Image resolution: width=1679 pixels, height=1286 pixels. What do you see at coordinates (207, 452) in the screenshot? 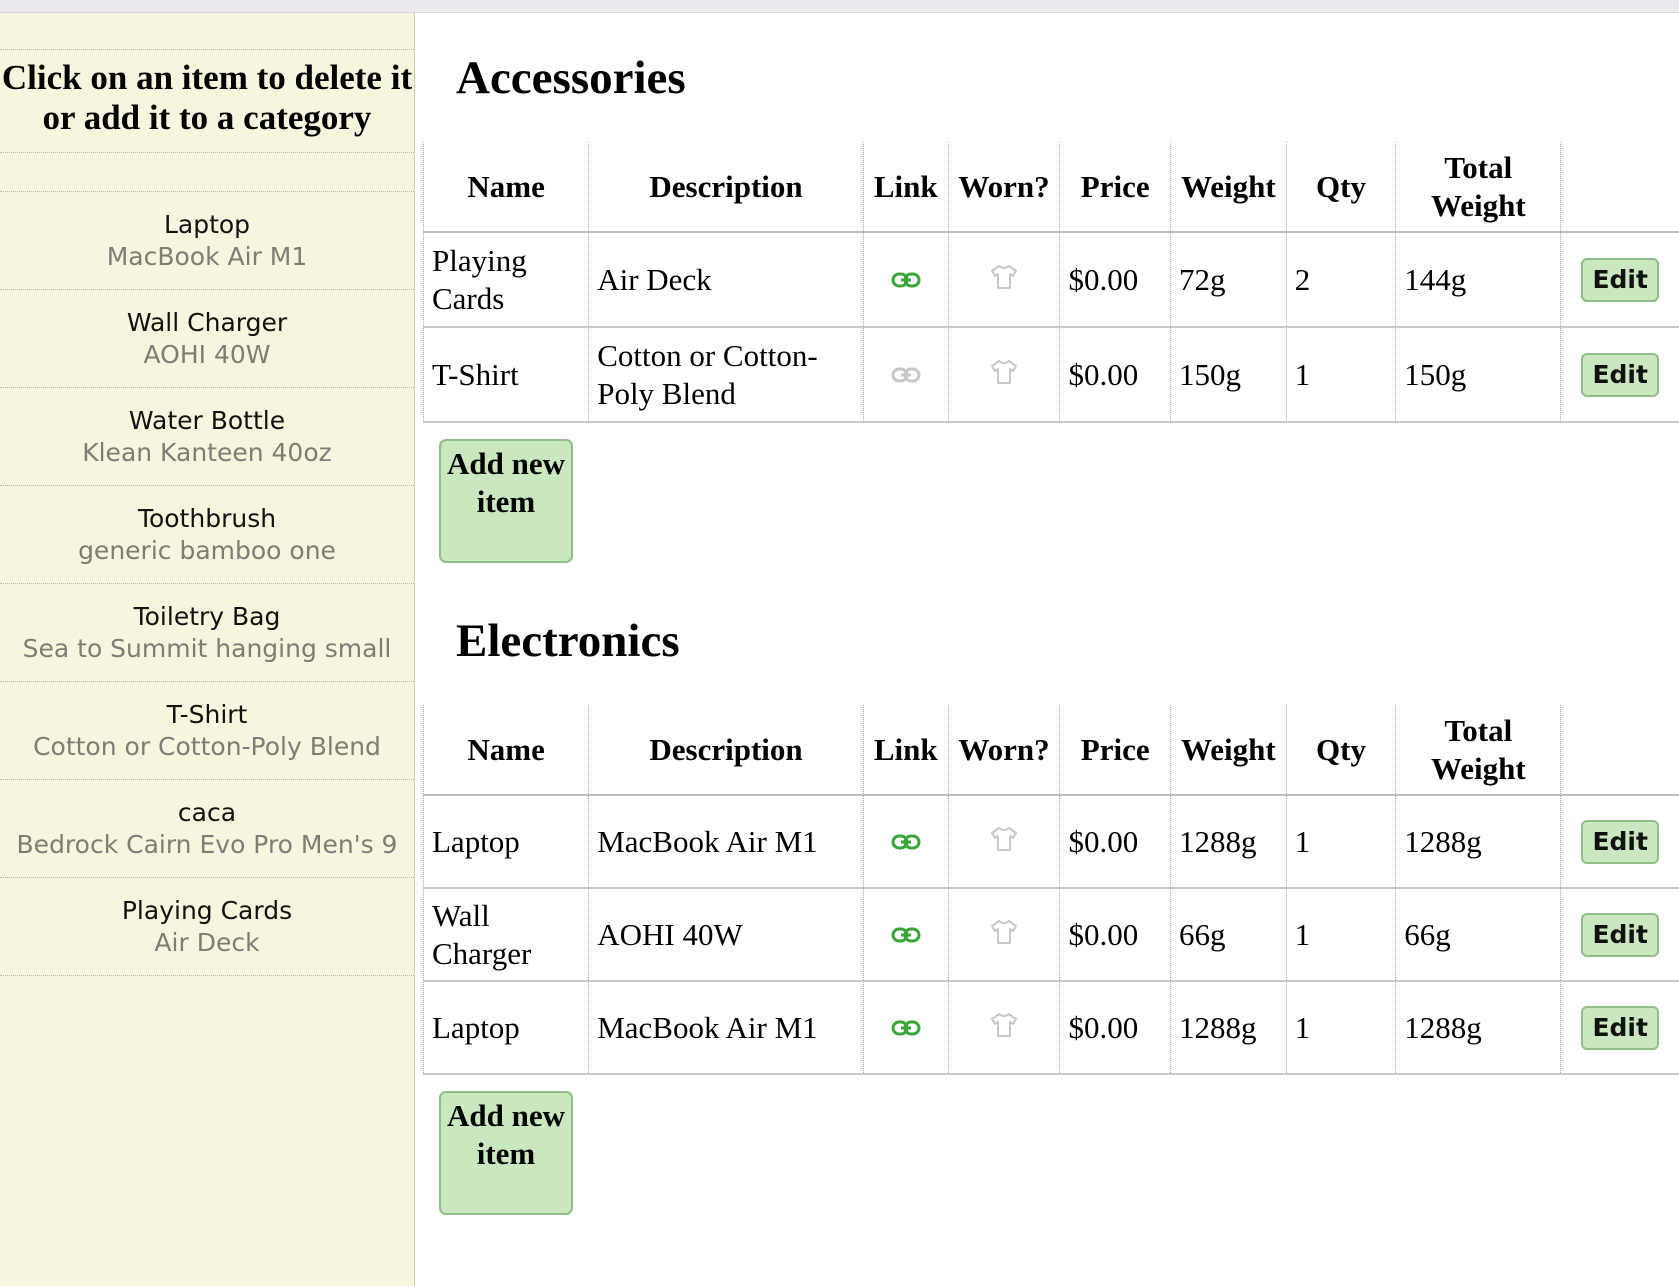
I see `sidebar-item-description: Klean Kanteen 40oz` at bounding box center [207, 452].